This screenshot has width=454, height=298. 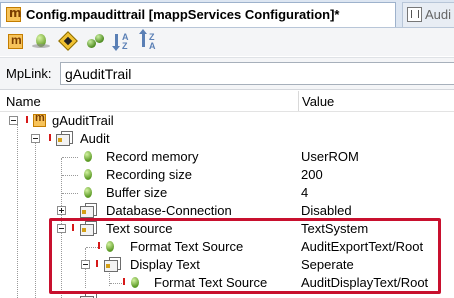 I want to click on sort-descending-button: Z A, so click(x=150, y=41).